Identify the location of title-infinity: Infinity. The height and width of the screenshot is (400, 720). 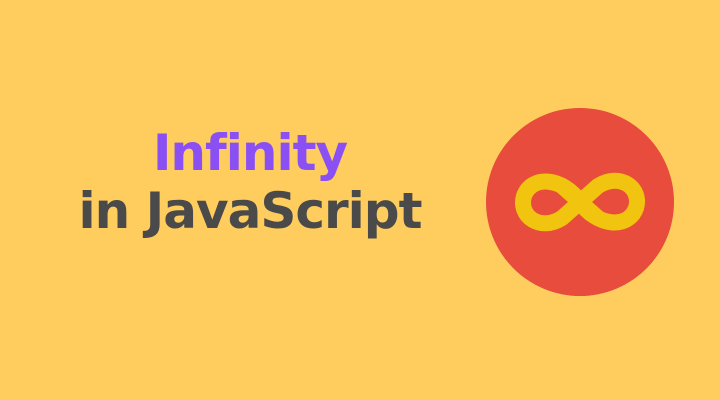
(250, 153).